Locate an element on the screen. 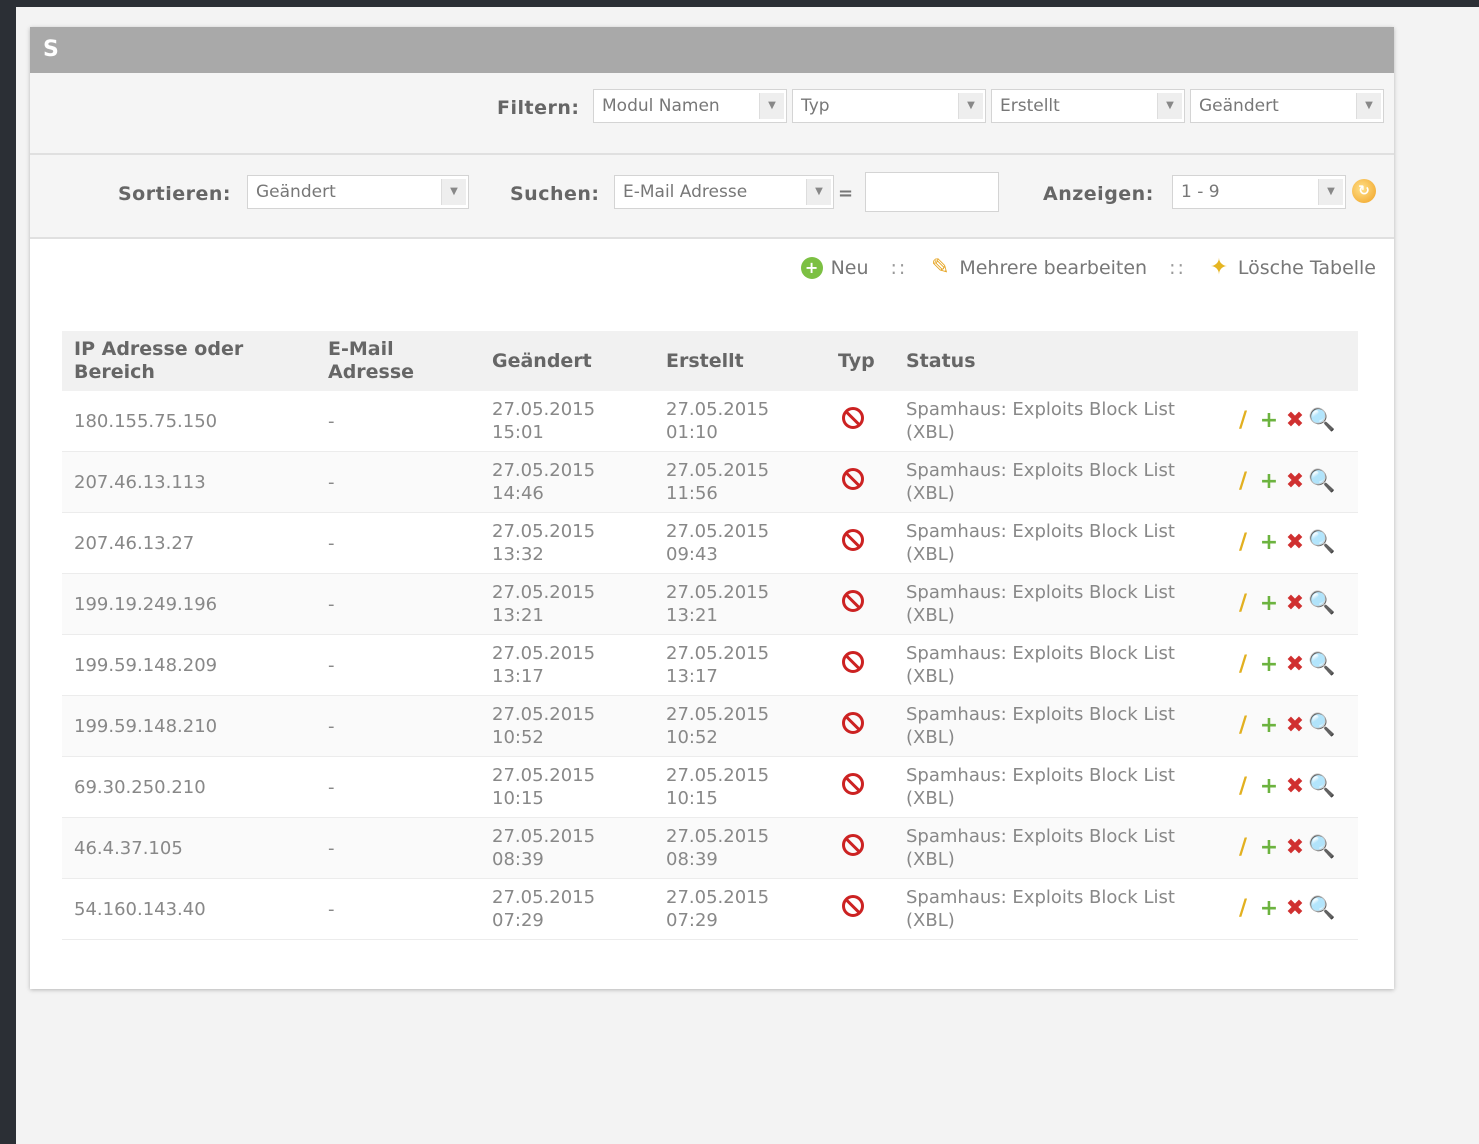  cell-modified: 27.05.2015 14:46 is located at coordinates (567, 482).